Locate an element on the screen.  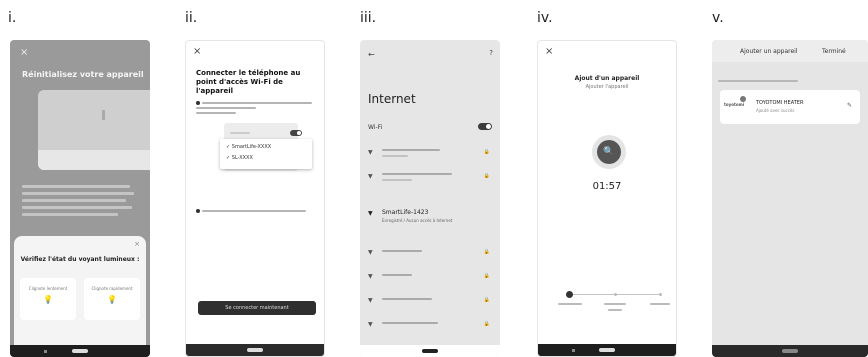
step-label-1: i. is located at coordinates (12, 18).